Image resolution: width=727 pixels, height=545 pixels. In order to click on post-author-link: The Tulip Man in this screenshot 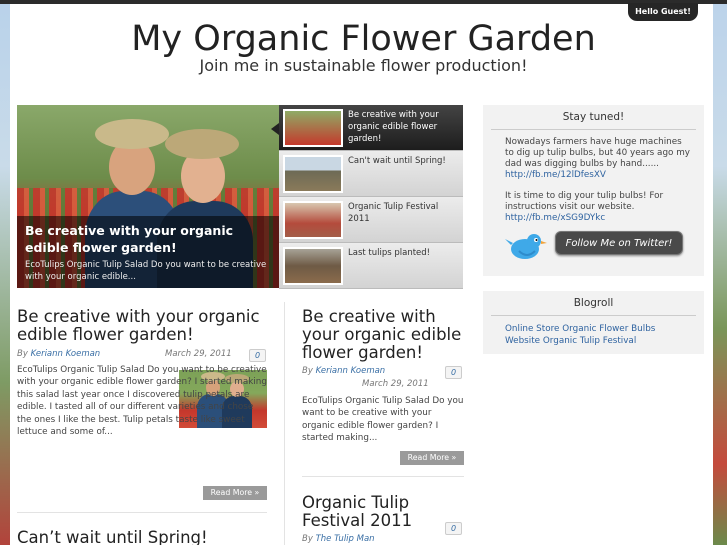, I will do `click(345, 539)`.